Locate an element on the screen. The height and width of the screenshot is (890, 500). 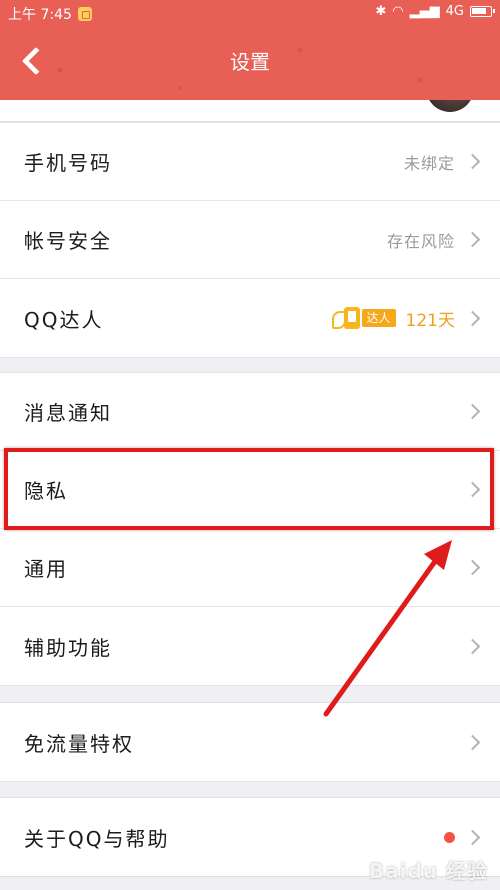
settings-item-label: 消息通知 is located at coordinates (68, 413).